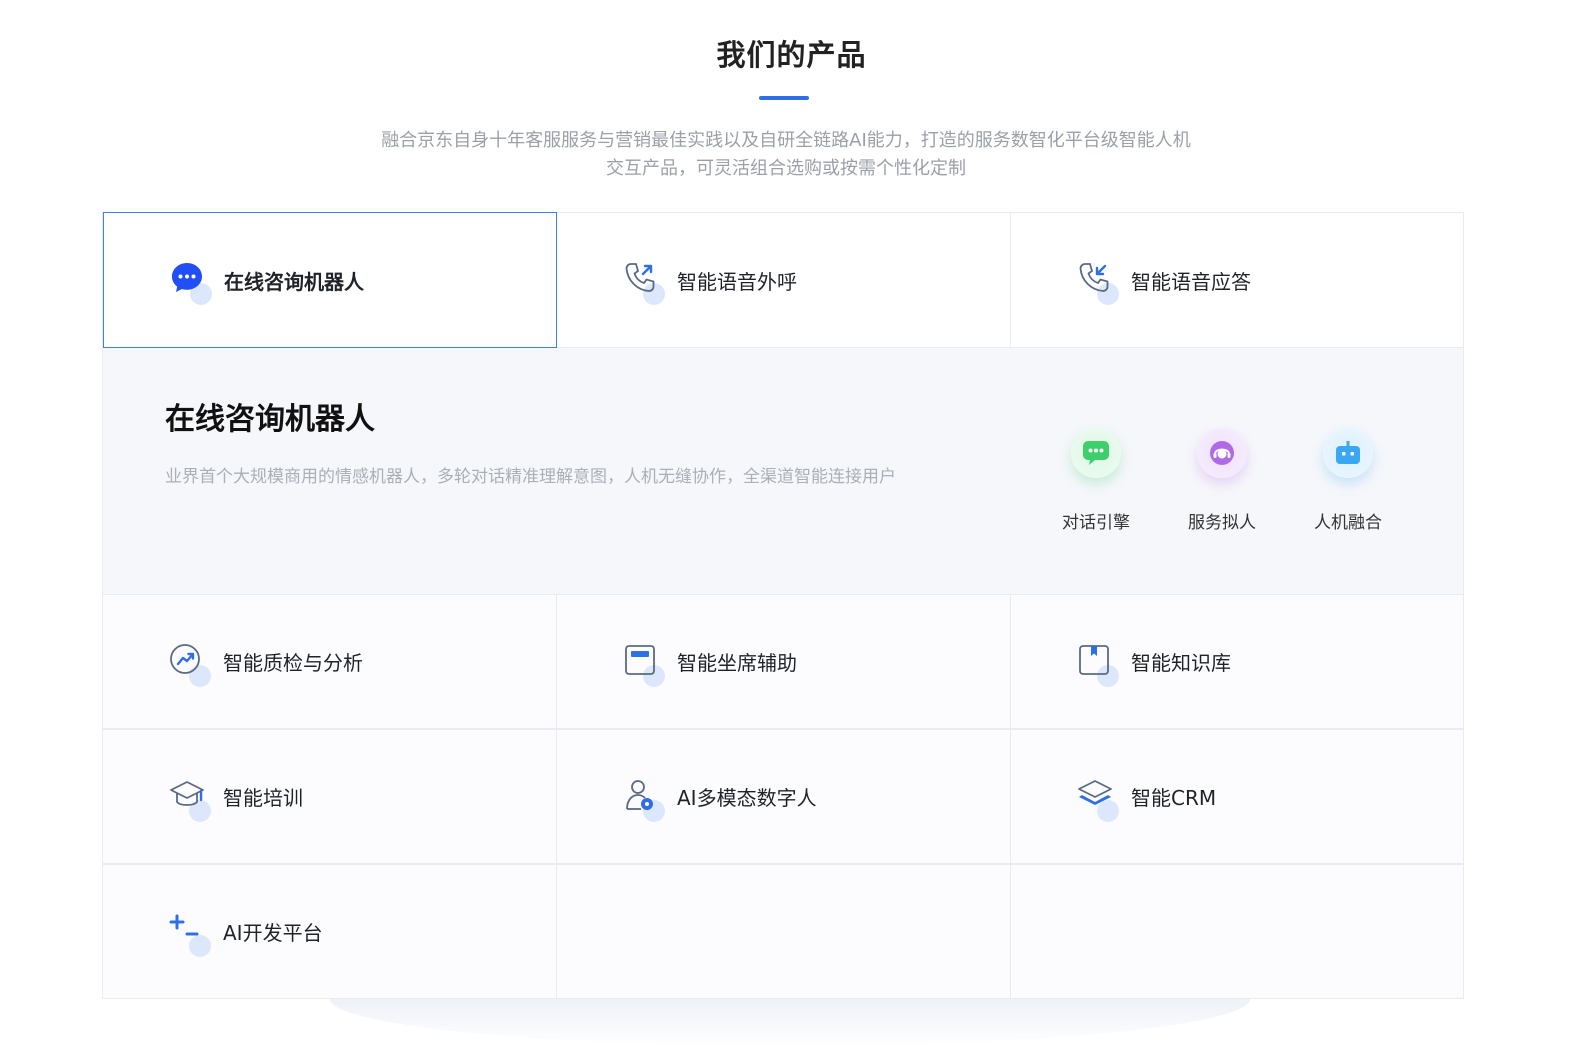 This screenshot has width=1583, height=1046. What do you see at coordinates (190, 800) in the screenshot?
I see `graduation-cap-icon` at bounding box center [190, 800].